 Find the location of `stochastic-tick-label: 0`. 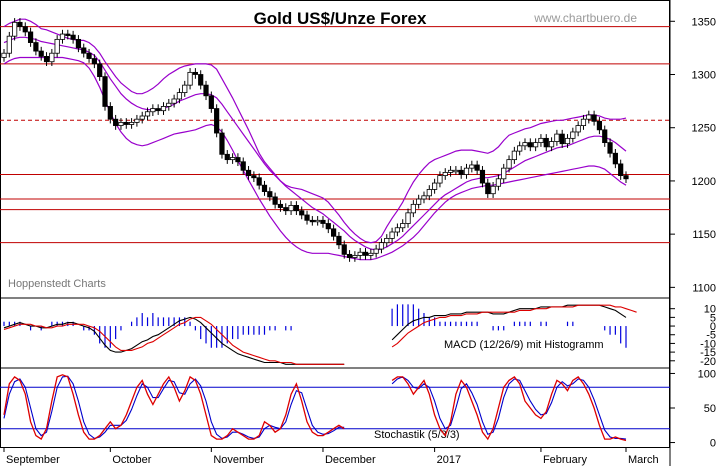

stochastic-tick-label: 0 is located at coordinates (713, 444).